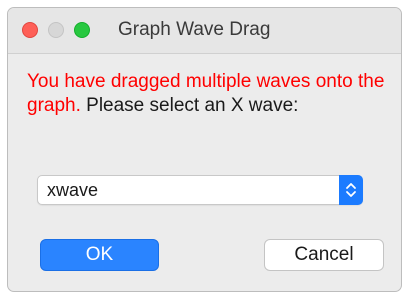 The width and height of the screenshot is (410, 299). Describe the element at coordinates (73, 190) in the screenshot. I see `x-wave-select-value: xwave` at that location.